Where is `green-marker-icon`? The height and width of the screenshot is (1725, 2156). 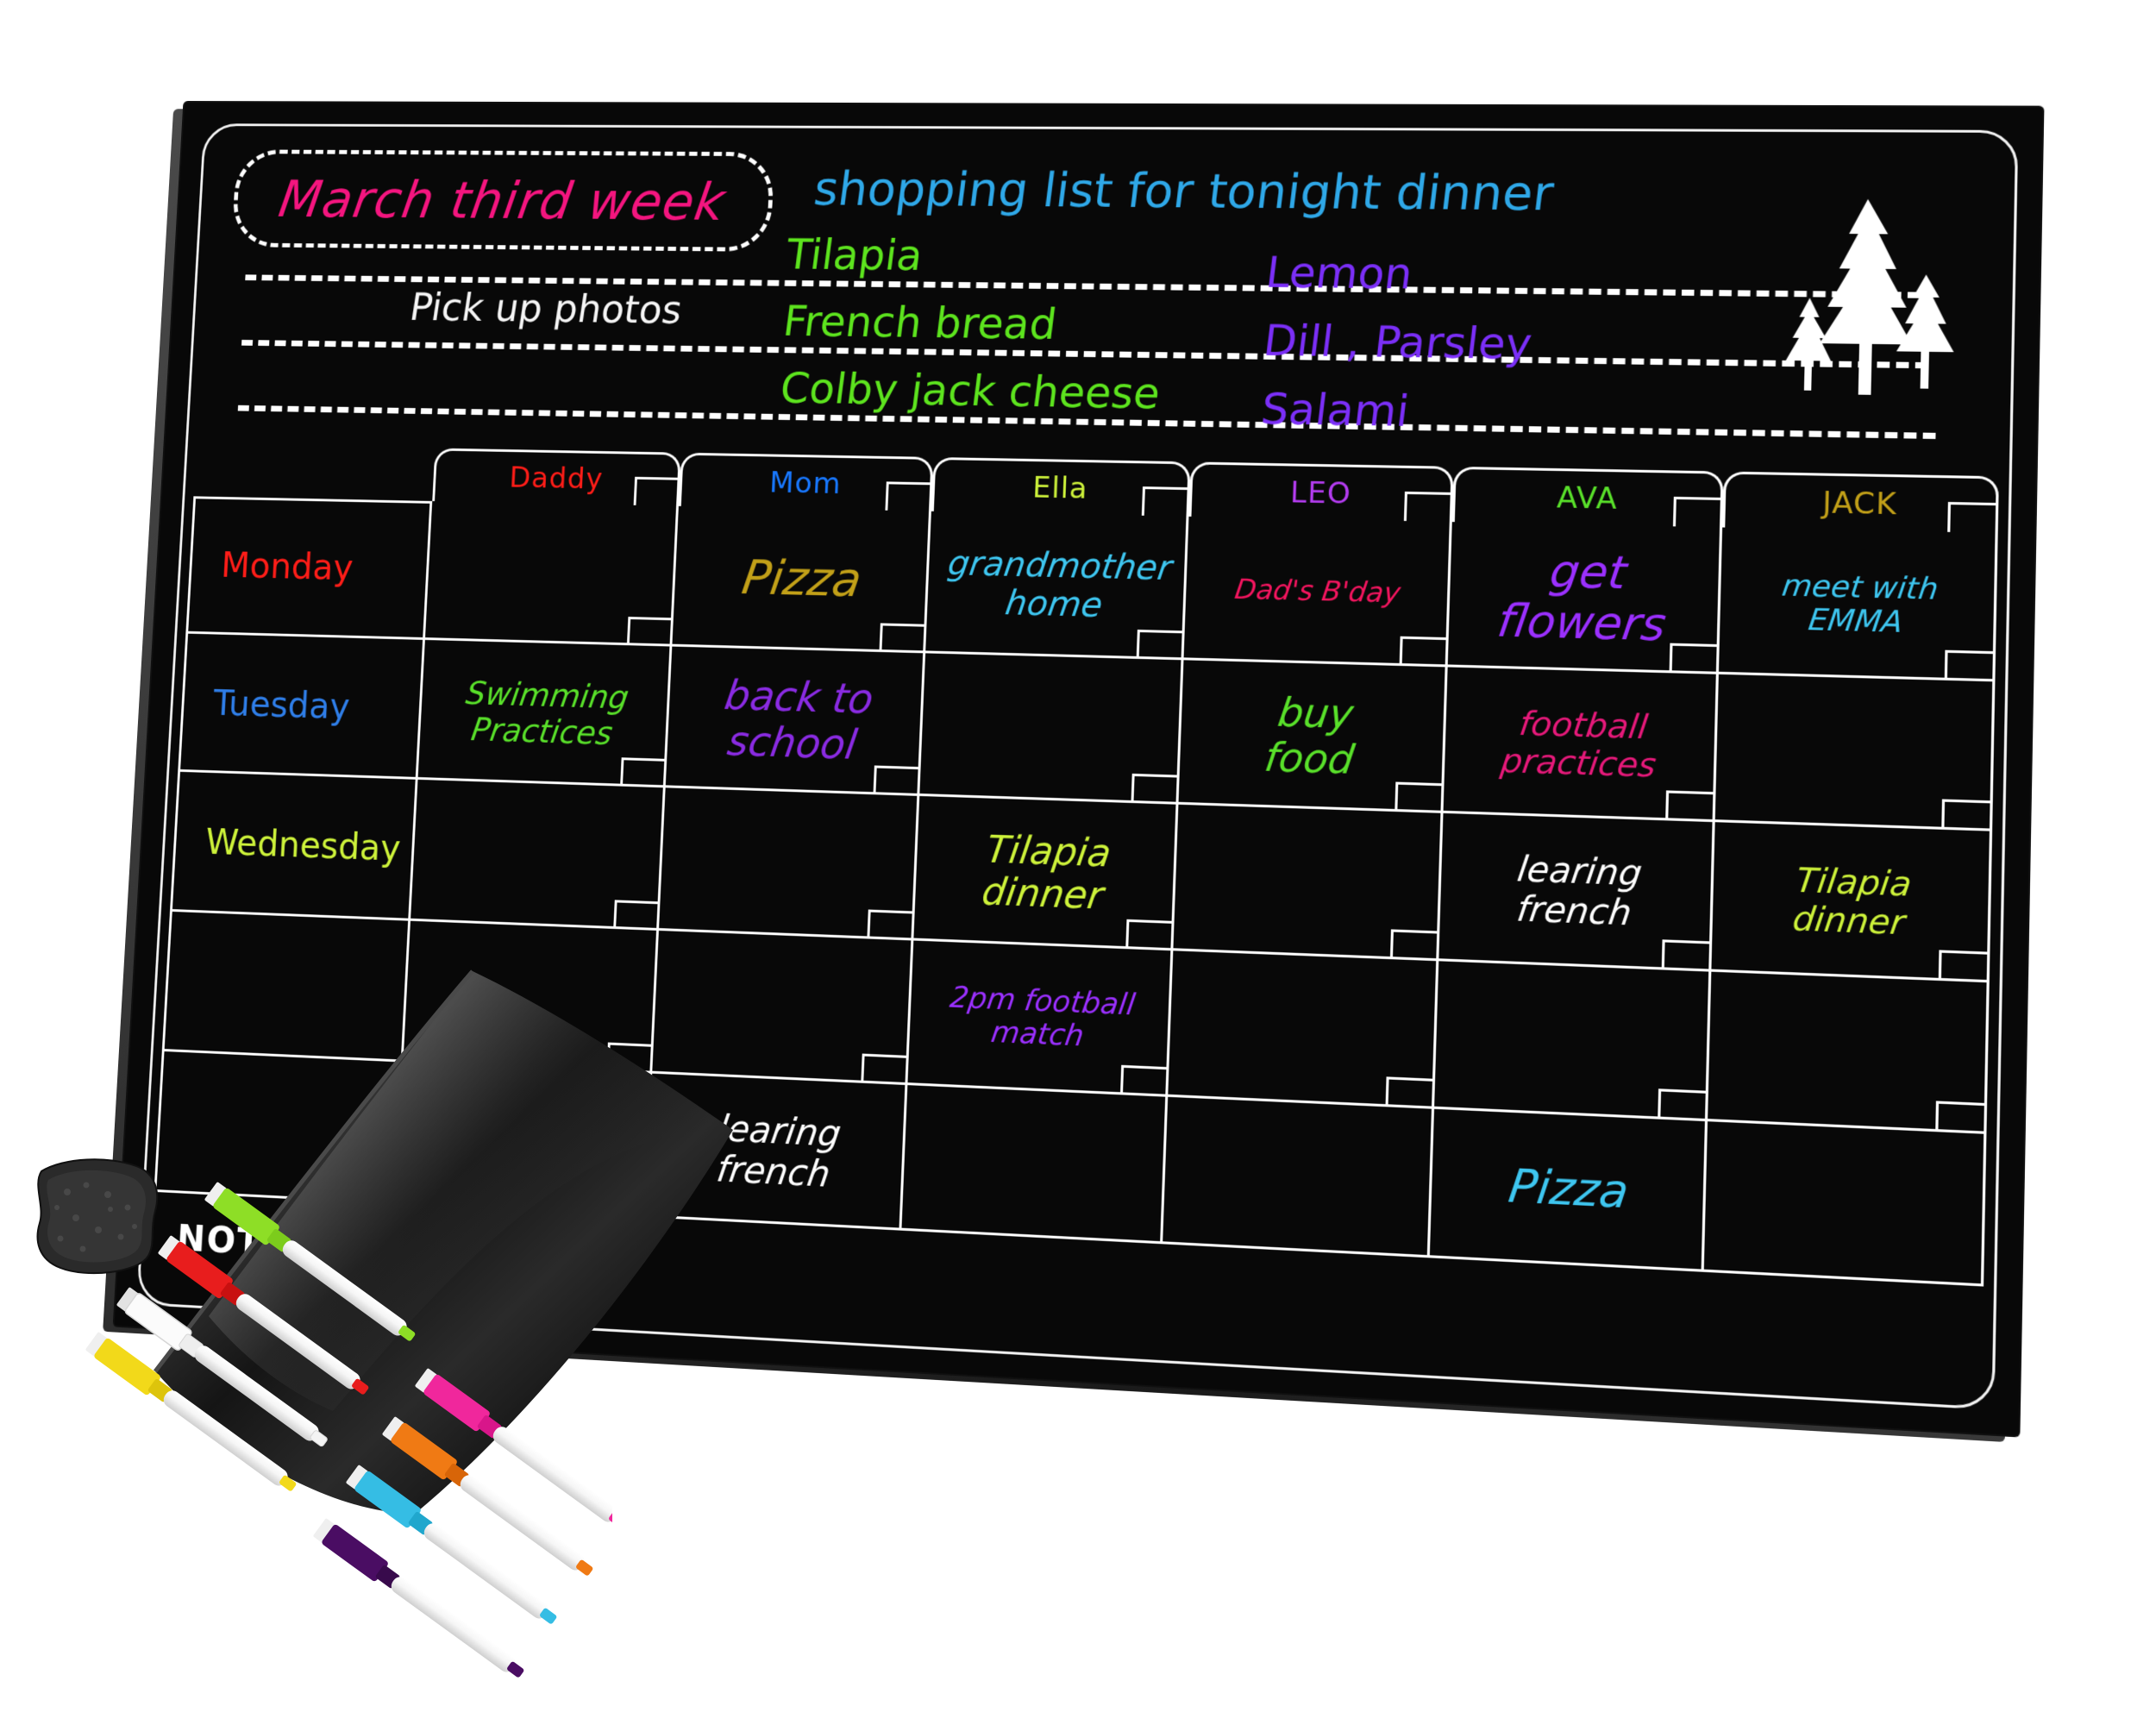
green-marker-icon is located at coordinates (310, 1262).